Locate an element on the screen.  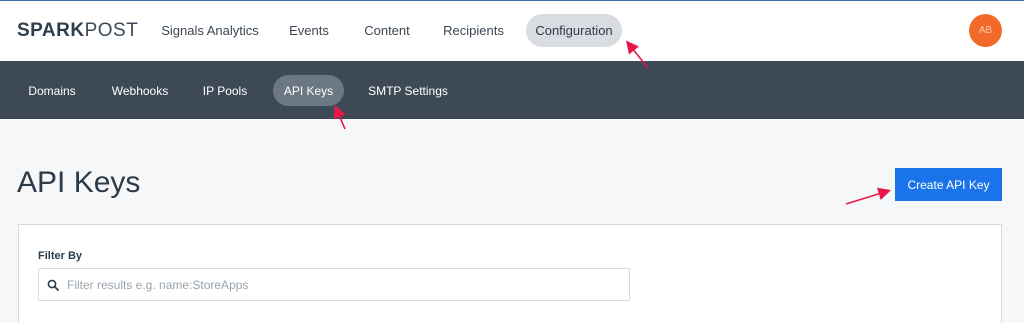
subnav-label: SMTP Settings is located at coordinates (408, 90).